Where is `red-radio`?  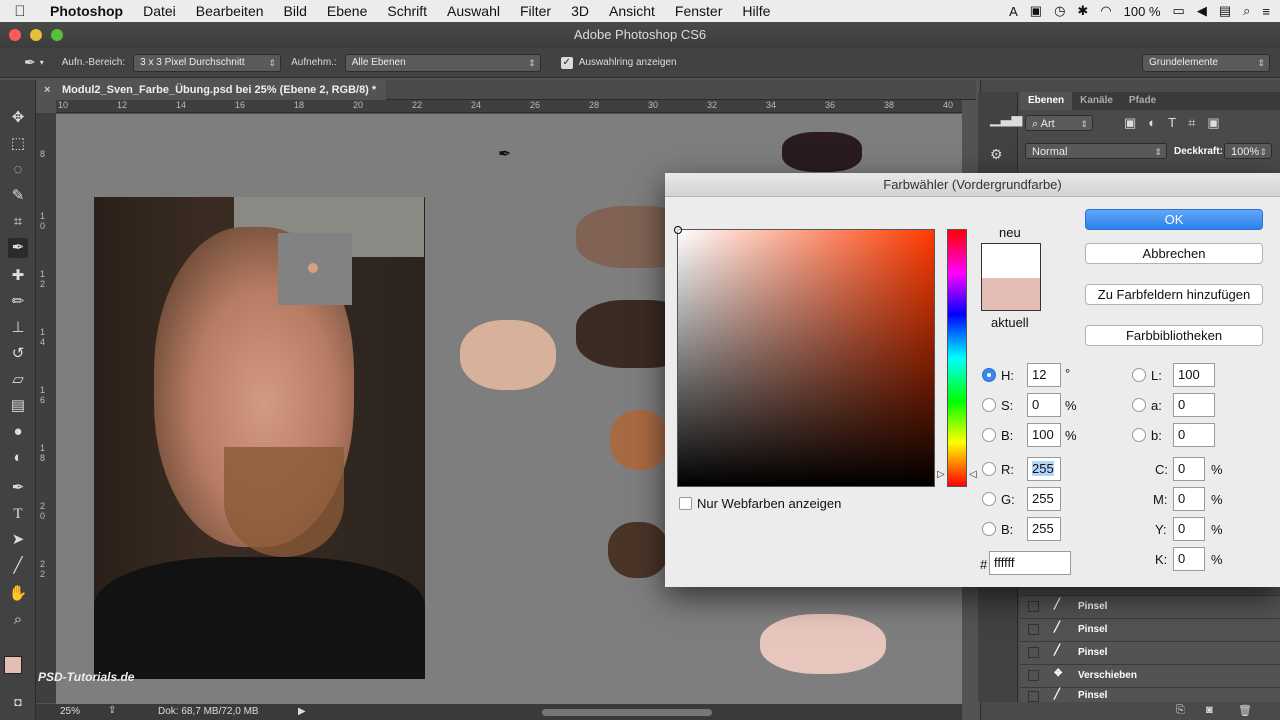 red-radio is located at coordinates (989, 469).